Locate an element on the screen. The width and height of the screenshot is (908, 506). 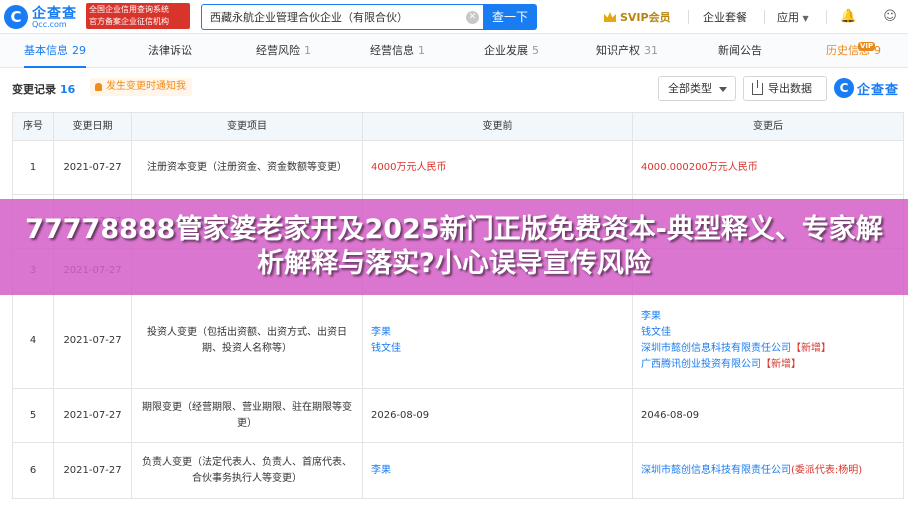
section-title: 变更记录 16 is located at coordinates (43, 89).